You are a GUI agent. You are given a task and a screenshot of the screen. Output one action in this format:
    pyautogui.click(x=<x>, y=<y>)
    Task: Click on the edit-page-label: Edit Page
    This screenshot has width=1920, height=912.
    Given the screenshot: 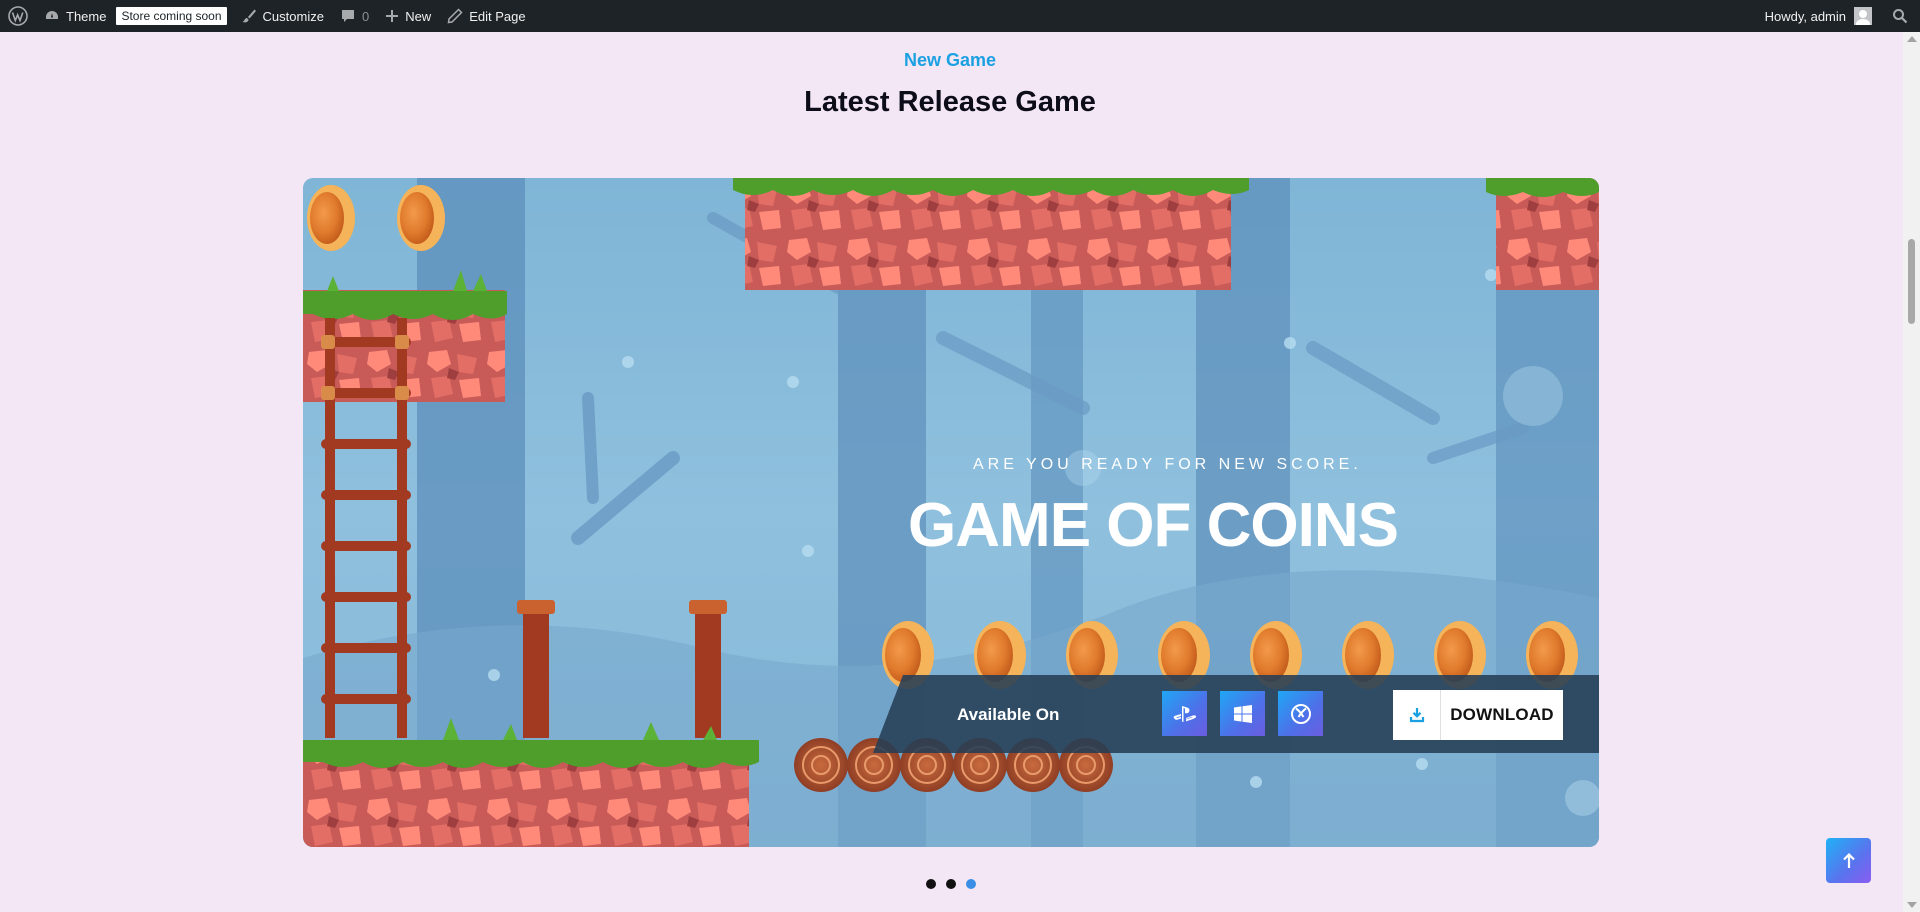 What is the action you would take?
    pyautogui.click(x=497, y=16)
    